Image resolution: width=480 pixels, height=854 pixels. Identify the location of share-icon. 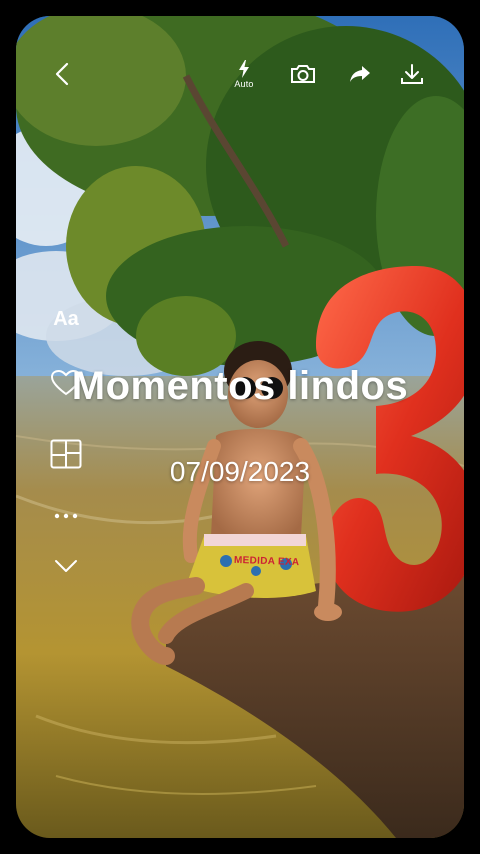
(360, 74).